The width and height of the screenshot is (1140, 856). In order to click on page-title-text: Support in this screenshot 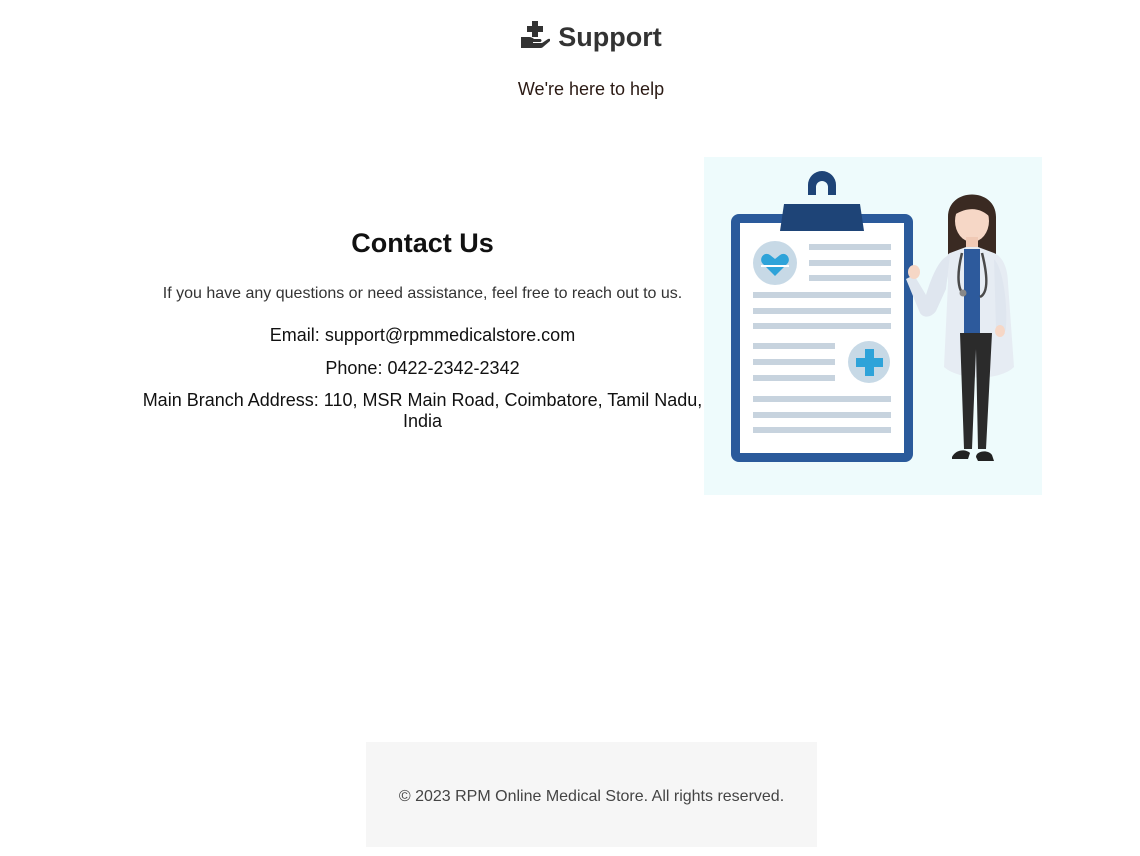, I will do `click(610, 37)`.